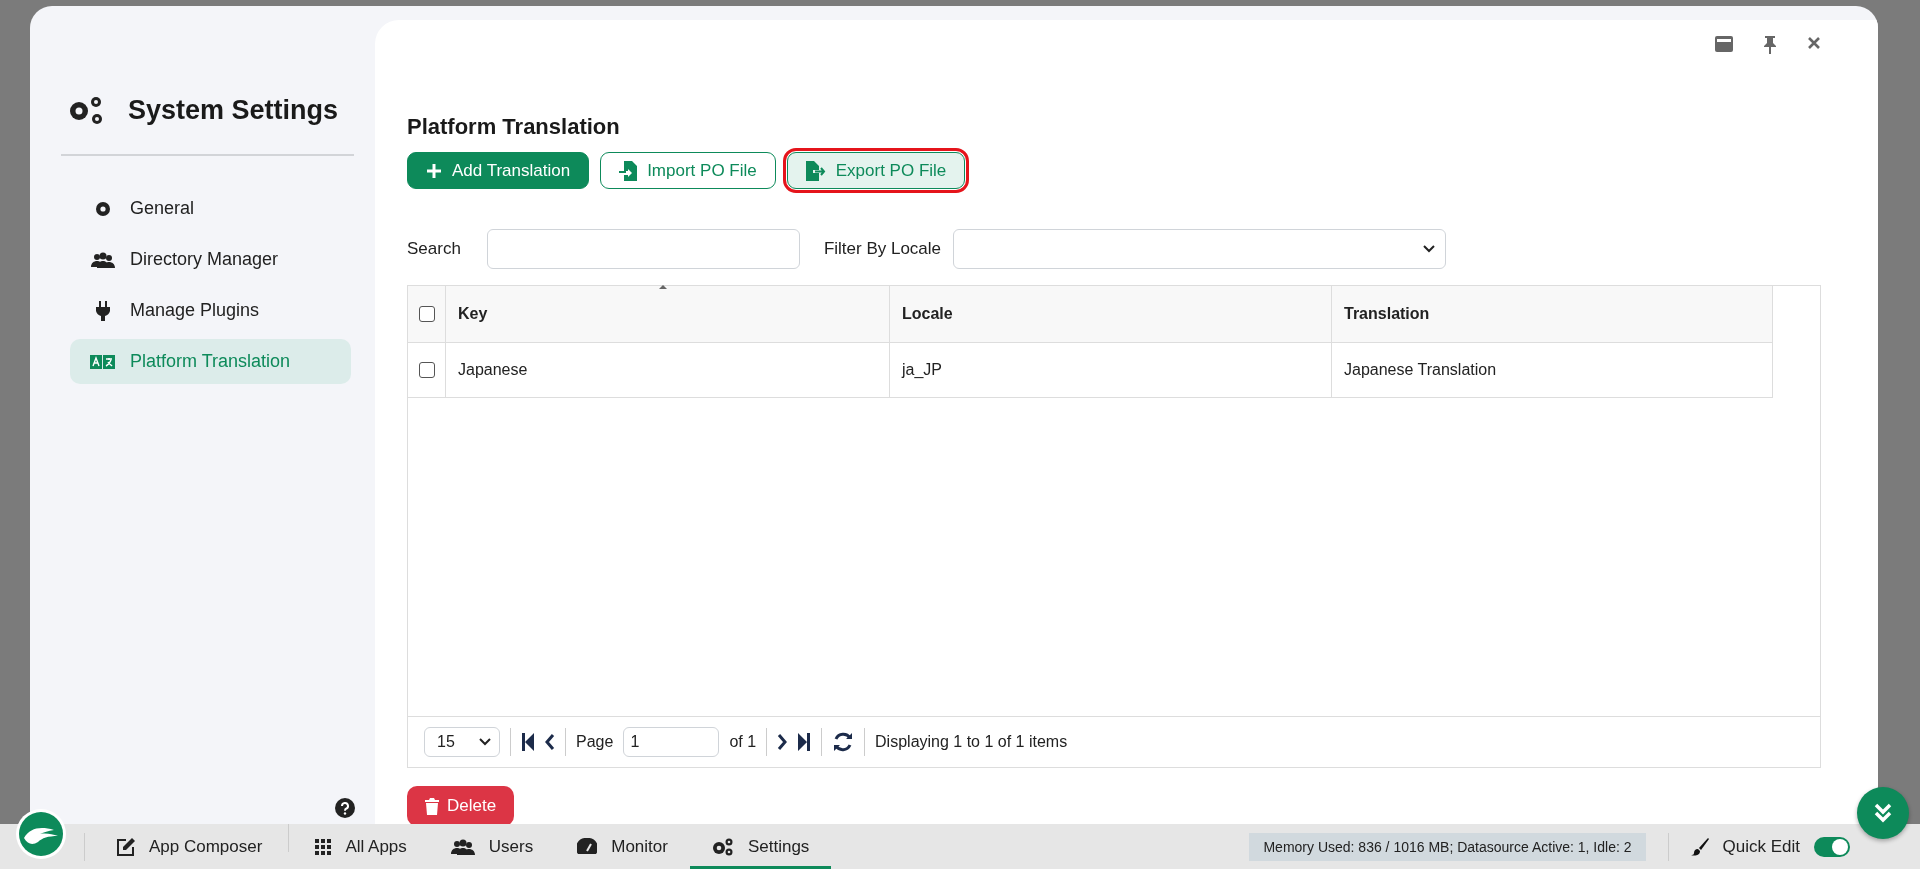 The width and height of the screenshot is (1920, 869). What do you see at coordinates (1447, 846) in the screenshot?
I see `memory-status: Memory Used: 836 / 1016 MB; Datasource Active: 1, Idle: 2` at bounding box center [1447, 846].